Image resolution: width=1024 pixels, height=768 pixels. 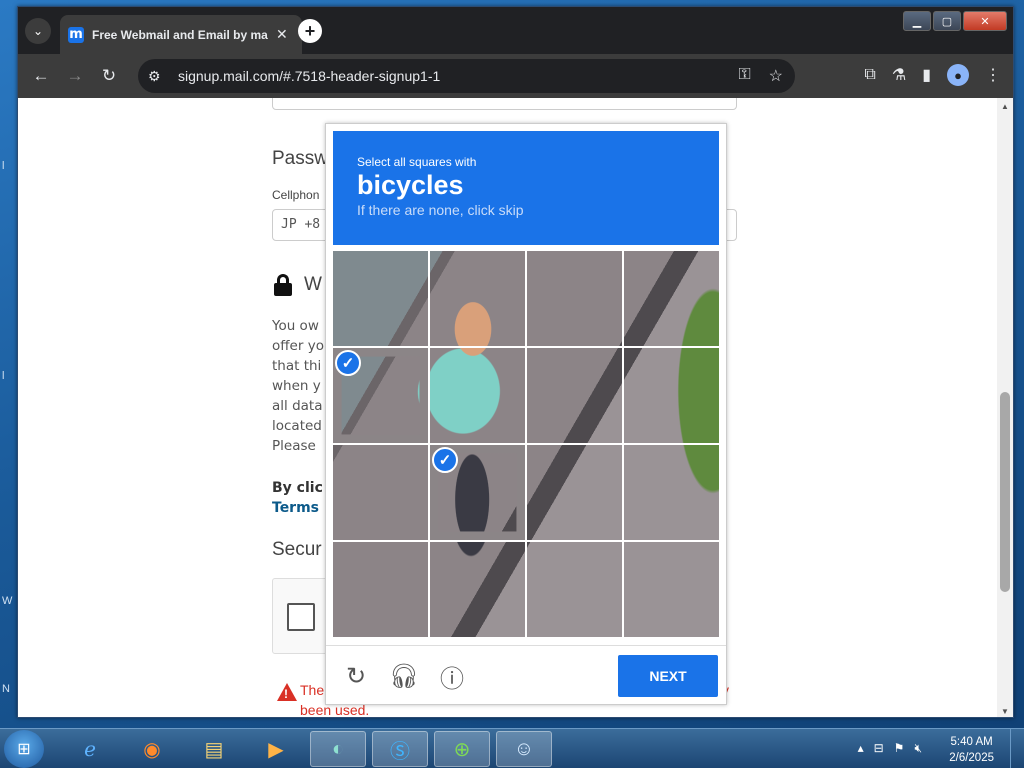 I want to click on chrome-taskbar-icon: ◐, so click(x=338, y=749).